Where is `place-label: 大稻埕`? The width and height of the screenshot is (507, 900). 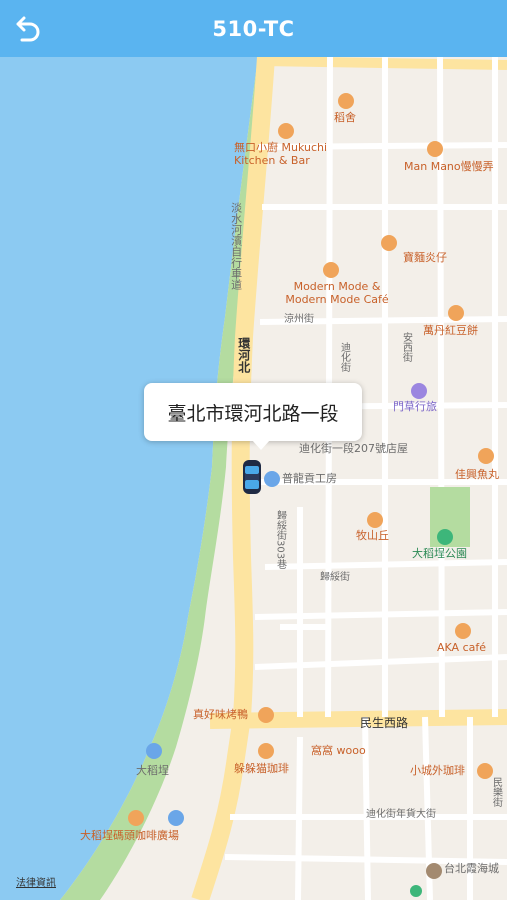
place-label: 大稻埕 is located at coordinates (152, 770).